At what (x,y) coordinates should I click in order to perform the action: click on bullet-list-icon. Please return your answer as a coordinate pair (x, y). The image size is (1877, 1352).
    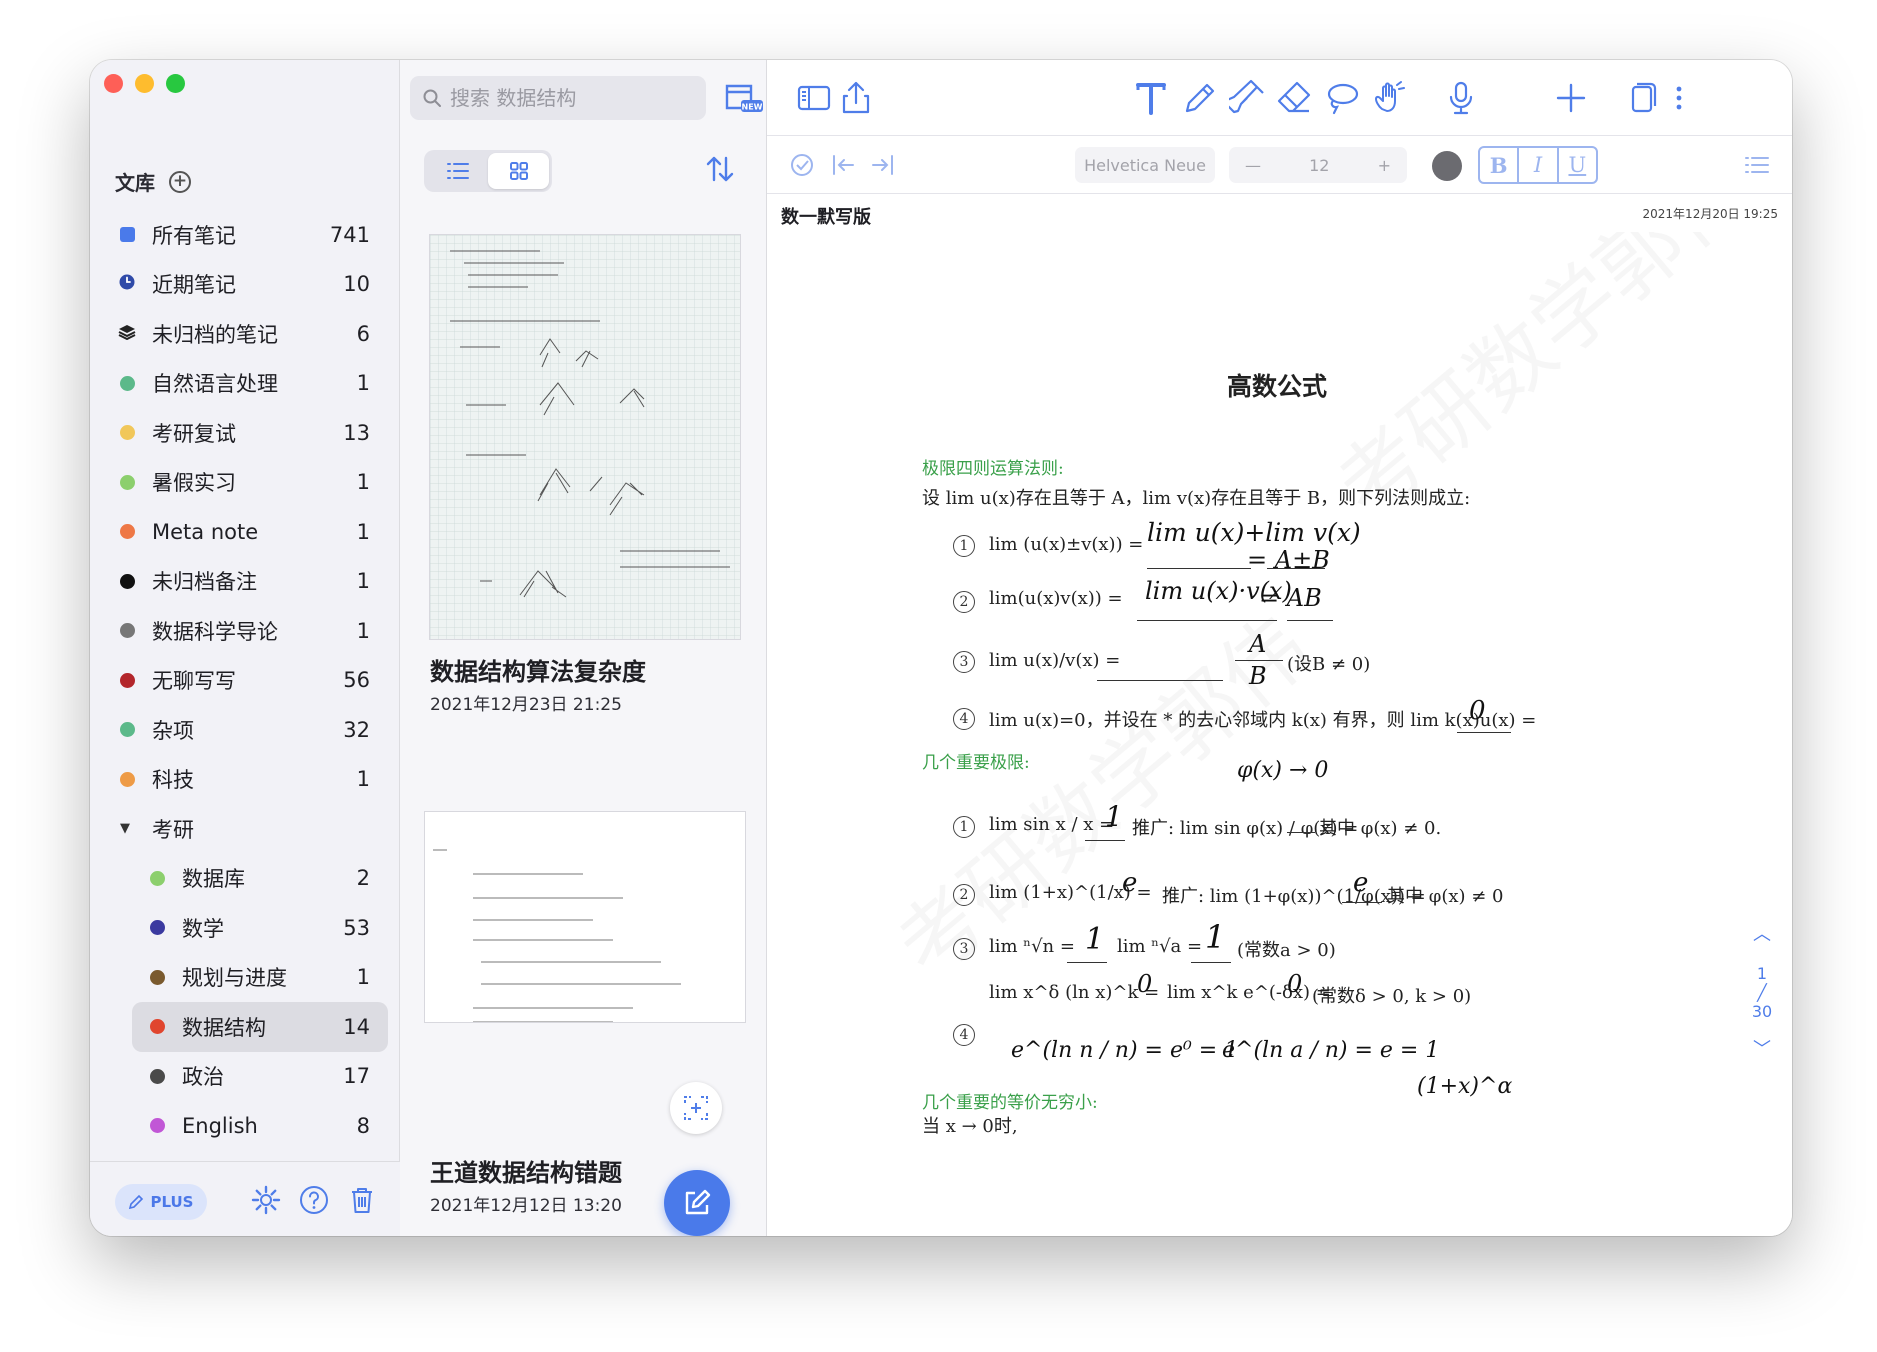
    Looking at the image, I should click on (1757, 165).